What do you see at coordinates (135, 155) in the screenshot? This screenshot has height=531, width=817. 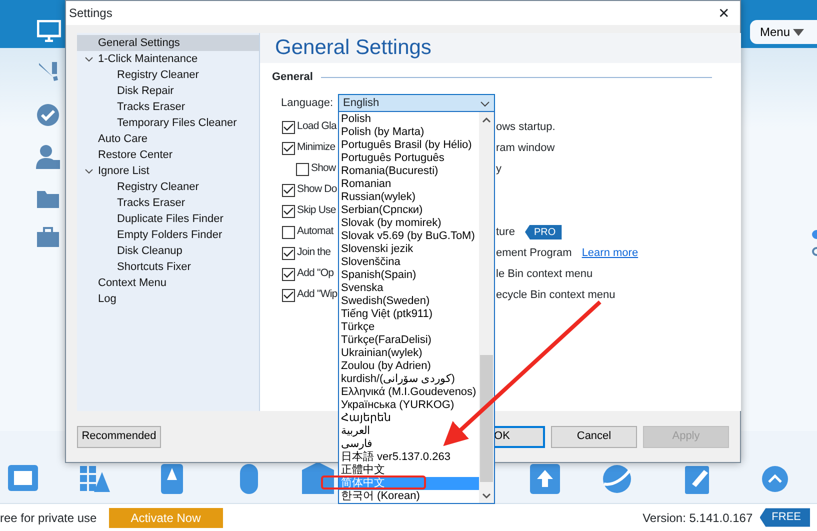 I see `nav-item: Restore Center` at bounding box center [135, 155].